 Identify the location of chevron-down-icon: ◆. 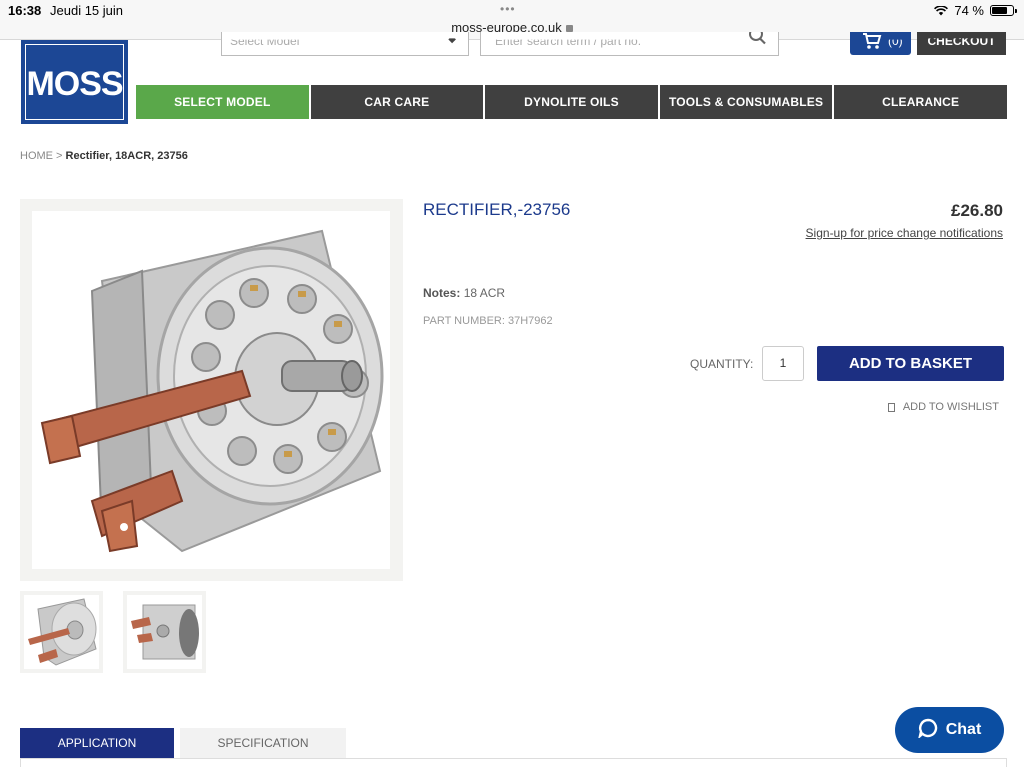
(452, 39).